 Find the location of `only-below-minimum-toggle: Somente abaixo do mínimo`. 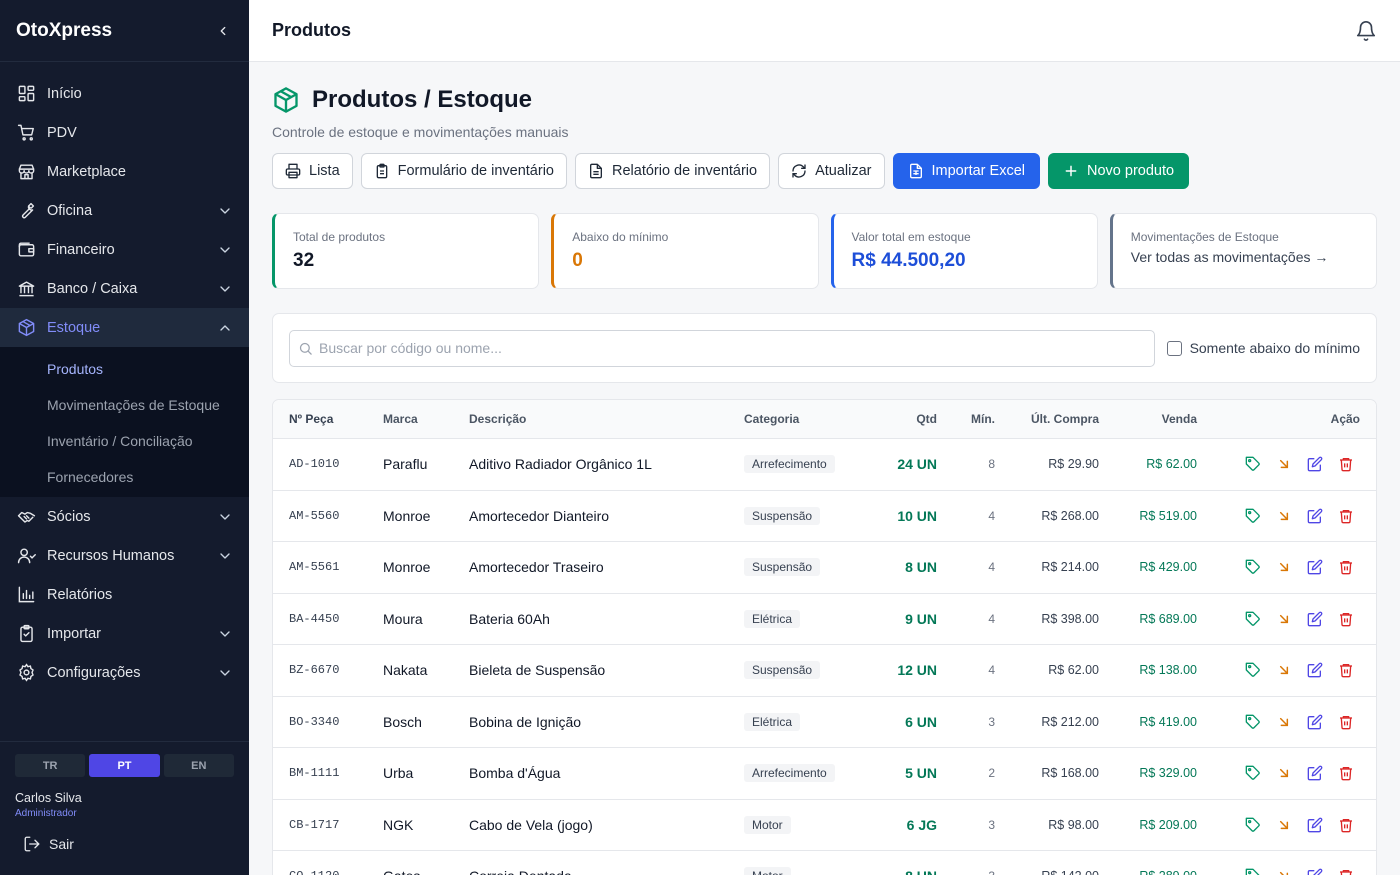

only-below-minimum-toggle: Somente abaixo do mínimo is located at coordinates (1263, 348).